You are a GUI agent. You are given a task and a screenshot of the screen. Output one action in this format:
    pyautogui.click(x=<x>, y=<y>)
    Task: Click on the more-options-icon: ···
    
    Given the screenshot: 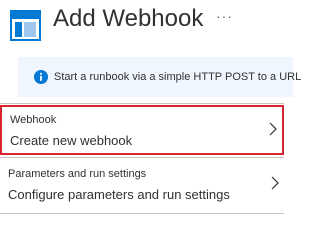 What is the action you would take?
    pyautogui.click(x=224, y=16)
    